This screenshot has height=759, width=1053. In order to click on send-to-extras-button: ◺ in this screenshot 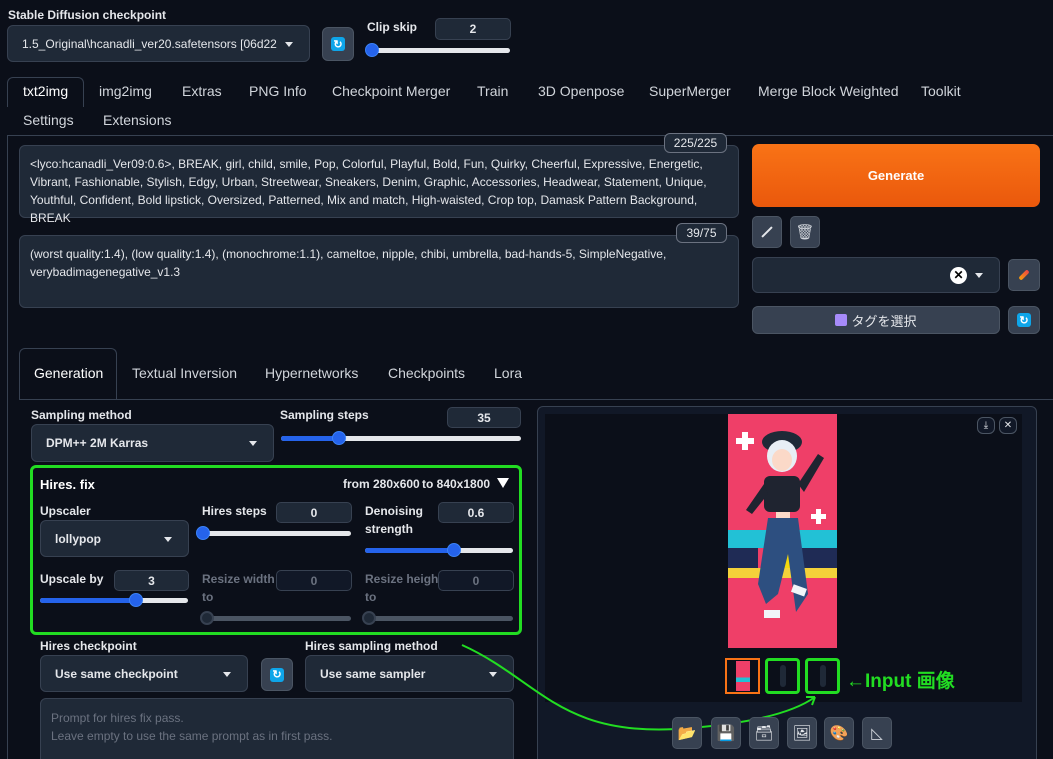, I will do `click(877, 733)`.